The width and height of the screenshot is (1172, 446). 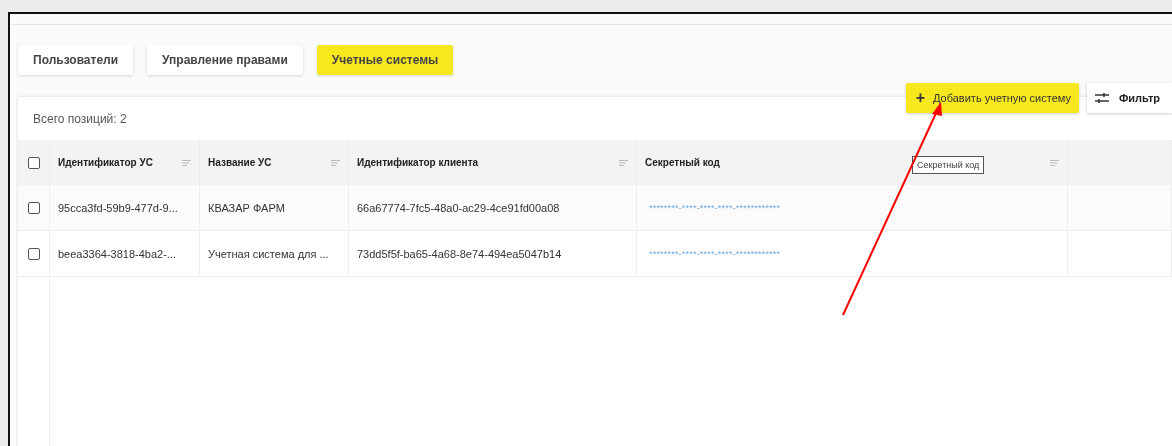 I want to click on column-header: Идентификатор УС, so click(x=125, y=162).